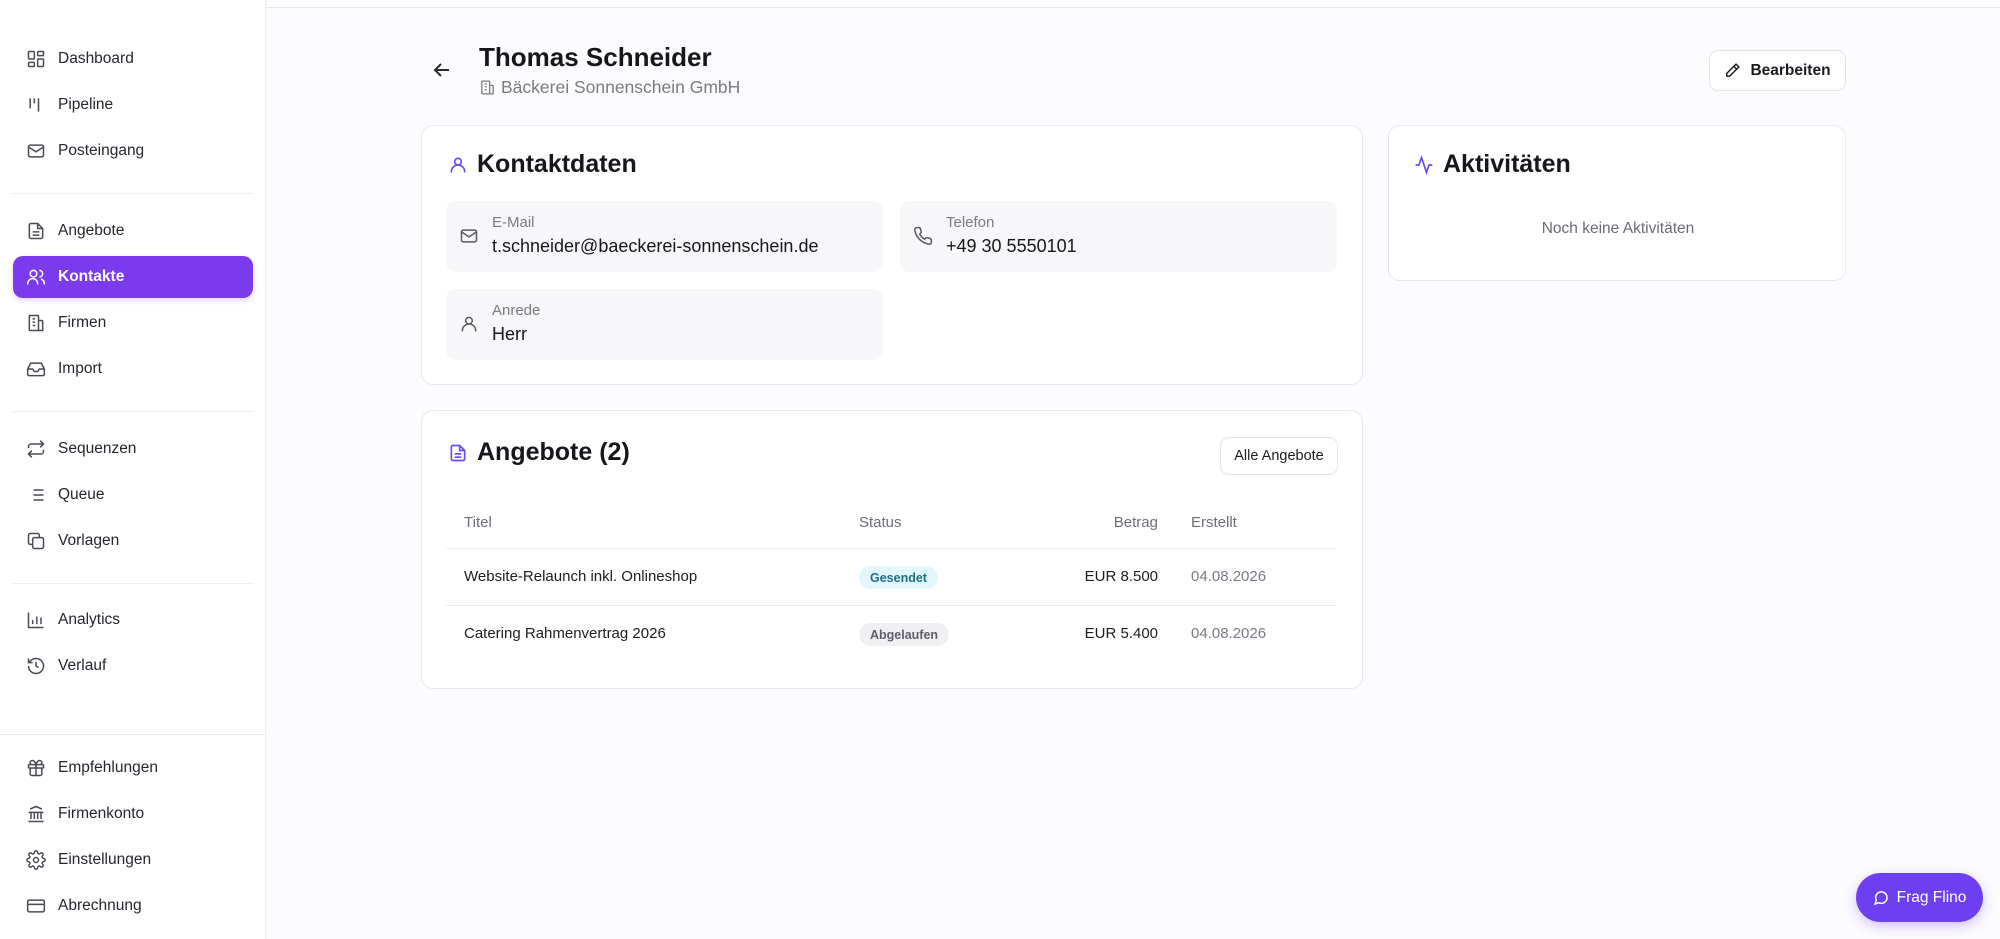 The width and height of the screenshot is (2000, 939). What do you see at coordinates (1118, 236) in the screenshot?
I see `phone-field: Telefon +49 30 5550101` at bounding box center [1118, 236].